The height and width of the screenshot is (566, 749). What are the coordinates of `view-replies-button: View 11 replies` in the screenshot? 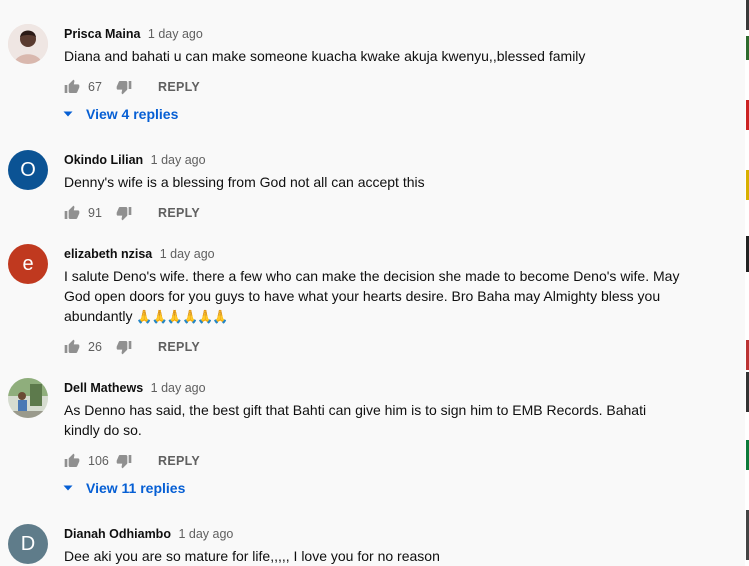 It's located at (123, 488).